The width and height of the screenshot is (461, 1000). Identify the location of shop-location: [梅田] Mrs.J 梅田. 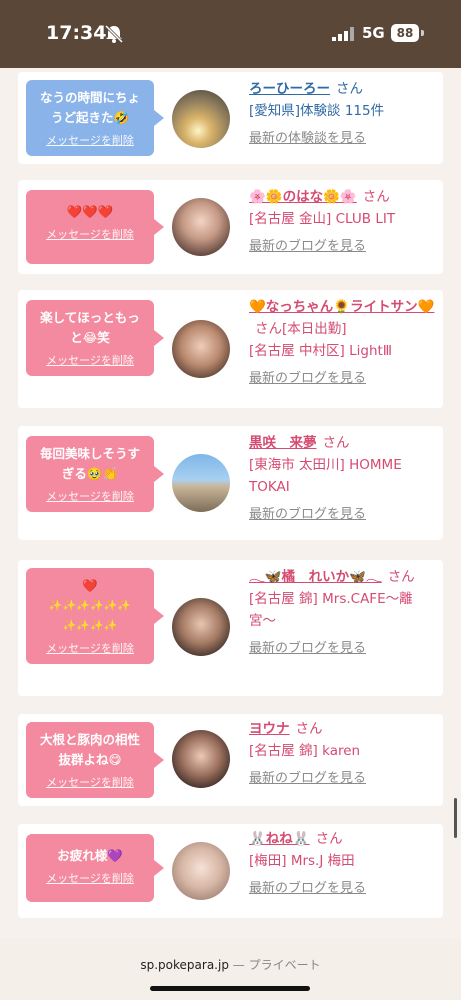
(302, 861).